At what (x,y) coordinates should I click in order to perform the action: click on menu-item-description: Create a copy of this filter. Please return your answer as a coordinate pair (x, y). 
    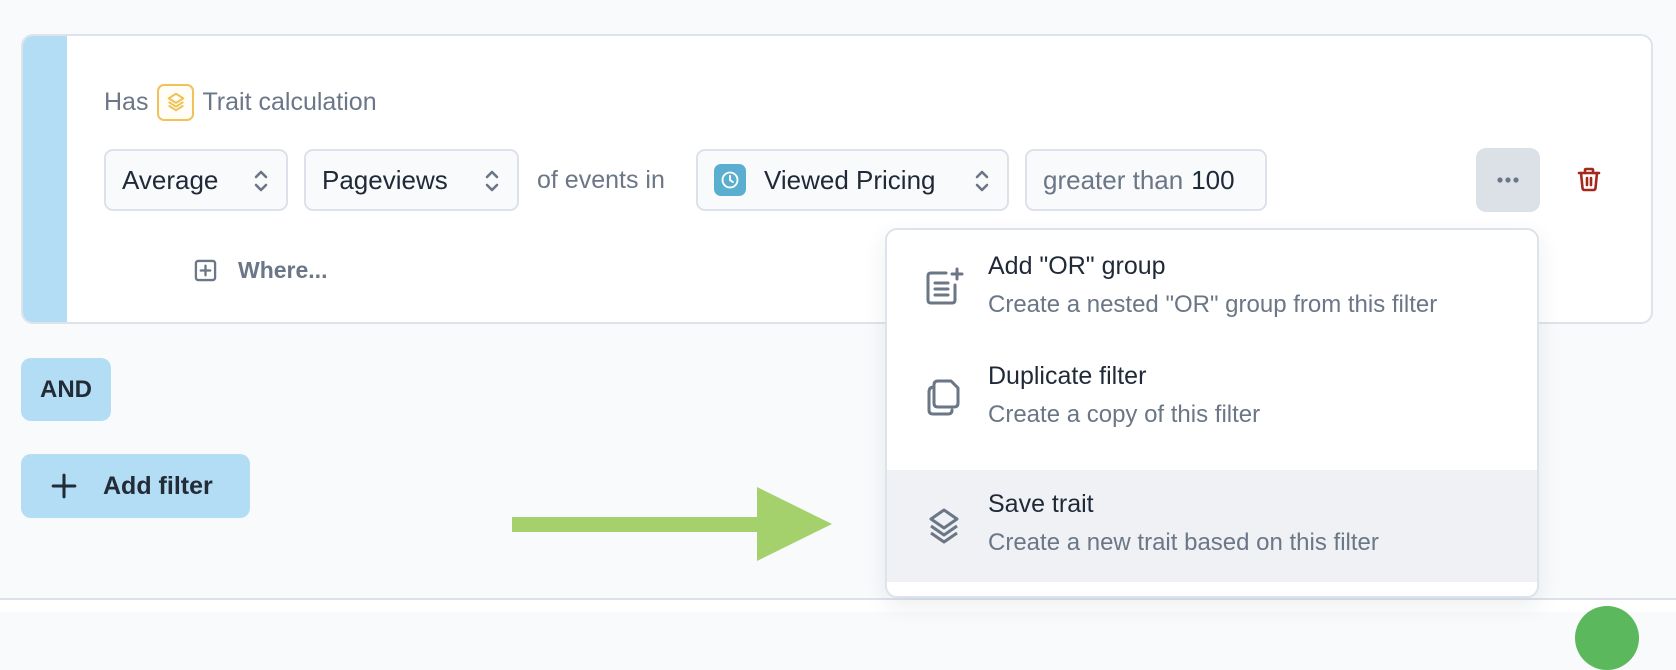
    Looking at the image, I should click on (1124, 414).